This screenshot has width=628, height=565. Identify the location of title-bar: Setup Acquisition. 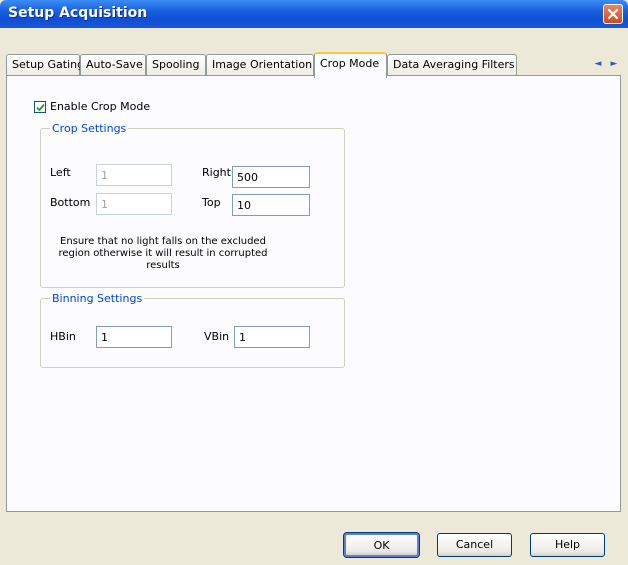
(314, 14).